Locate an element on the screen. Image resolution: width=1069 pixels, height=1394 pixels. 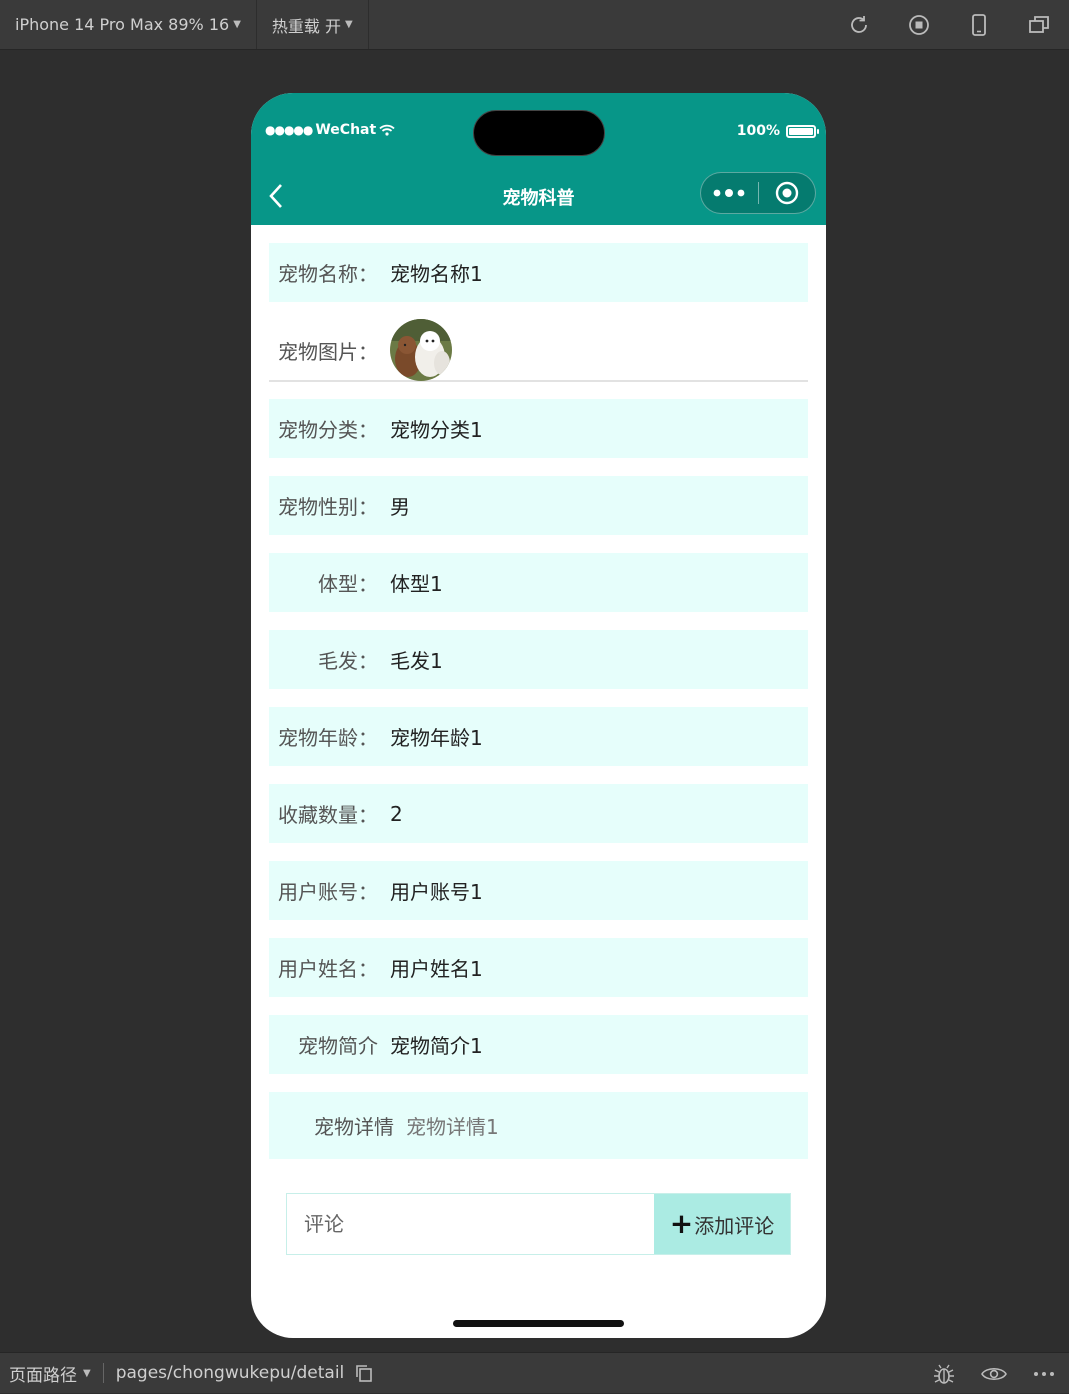
field-label: 收藏数量： is located at coordinates (328, 815).